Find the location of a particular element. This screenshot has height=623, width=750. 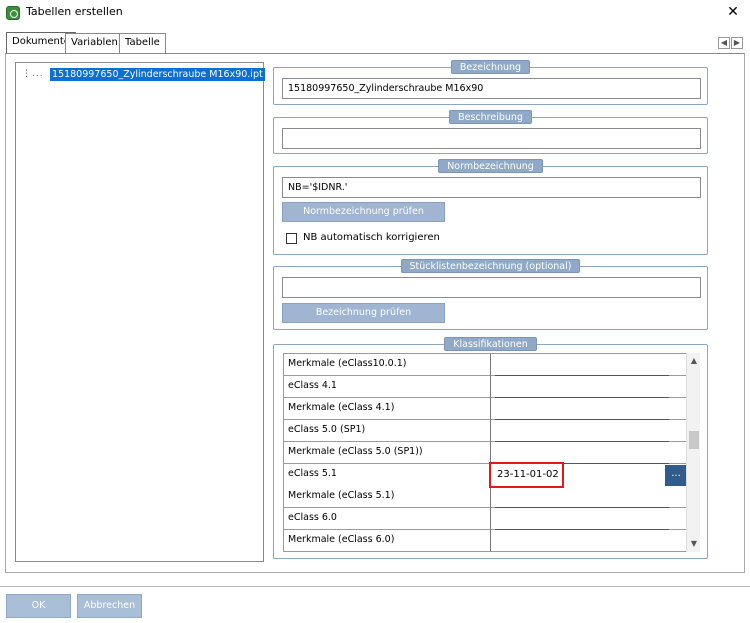

table-row: Merkmale (eClass 5.0 (SP1)) is located at coordinates (485, 453).